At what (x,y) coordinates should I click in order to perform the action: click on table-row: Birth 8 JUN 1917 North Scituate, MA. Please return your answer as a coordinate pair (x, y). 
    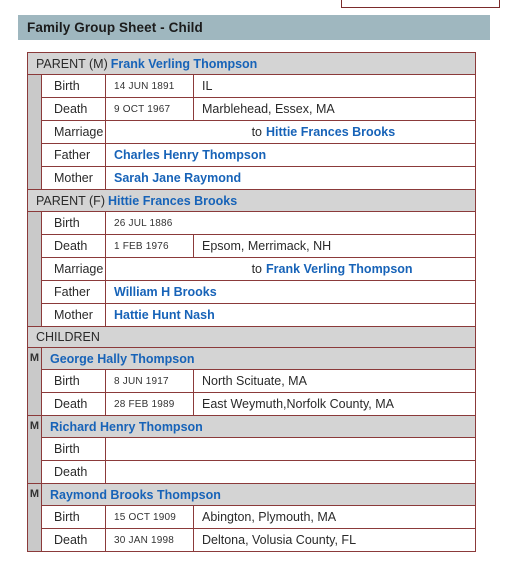
    Looking at the image, I should click on (251, 381).